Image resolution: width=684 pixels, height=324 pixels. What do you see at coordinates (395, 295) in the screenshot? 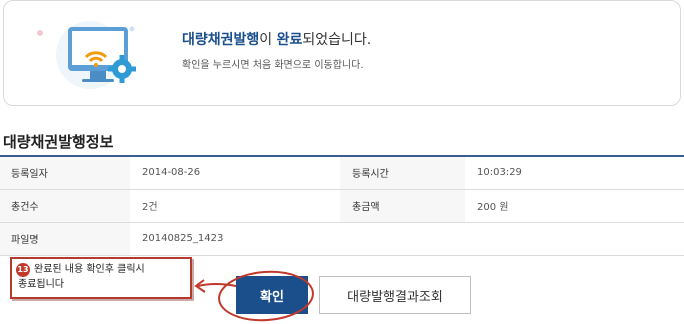
I see `bulk-issue-result-button: 대량발행결과조회` at bounding box center [395, 295].